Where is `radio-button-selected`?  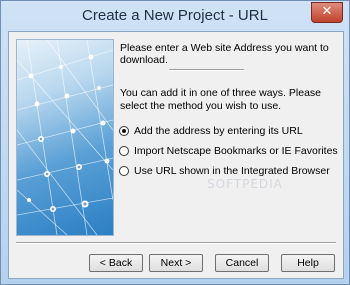 radio-button-selected is located at coordinates (124, 131).